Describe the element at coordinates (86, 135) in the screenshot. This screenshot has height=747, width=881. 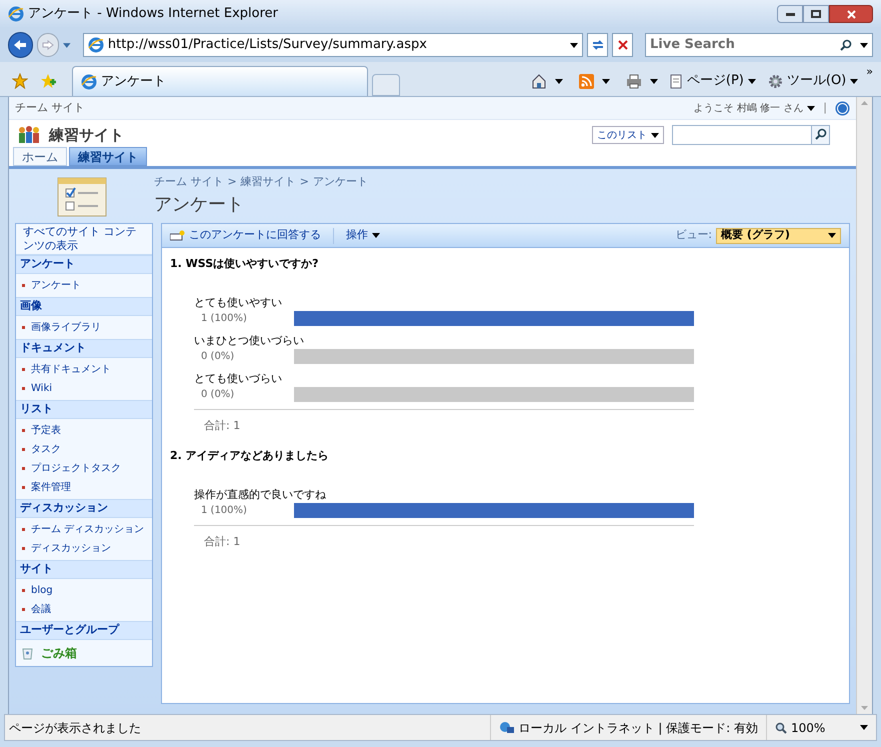
I see `site-title: 練習サイト` at that location.